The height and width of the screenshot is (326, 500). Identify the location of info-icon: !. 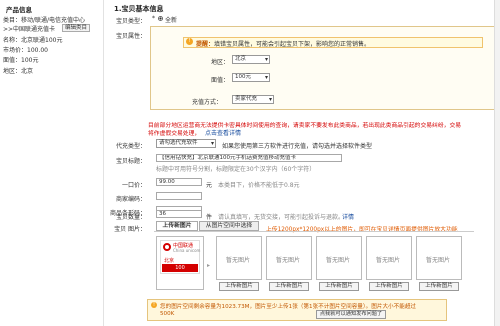
(154, 305).